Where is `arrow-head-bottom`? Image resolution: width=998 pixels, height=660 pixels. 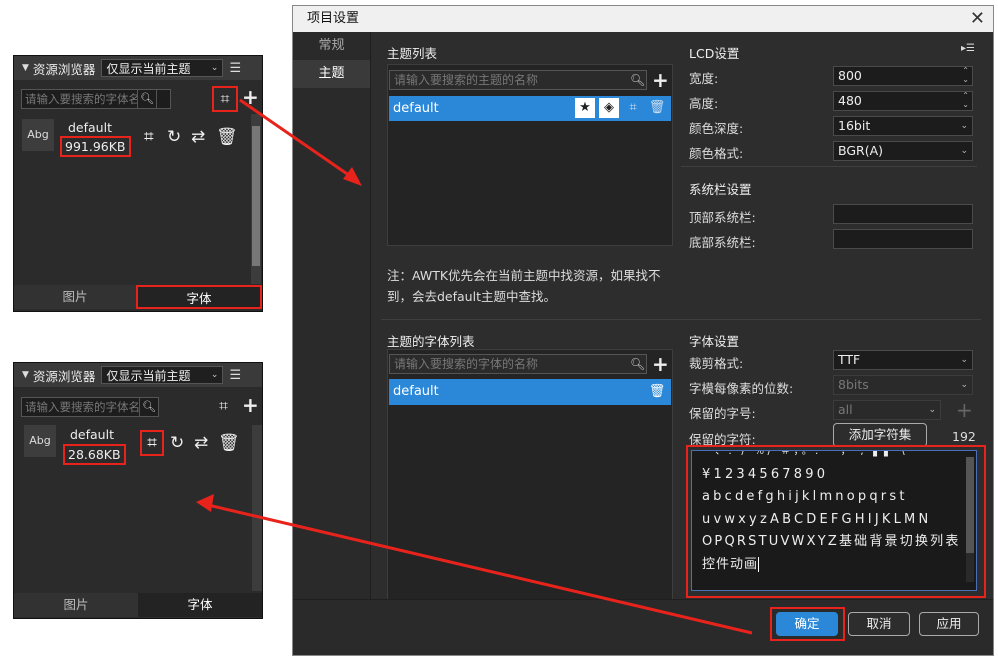 arrow-head-bottom is located at coordinates (205, 503).